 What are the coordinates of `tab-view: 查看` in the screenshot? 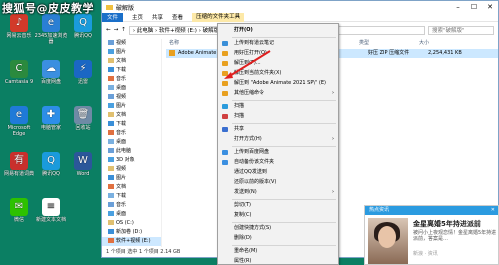 It's located at (177, 17).